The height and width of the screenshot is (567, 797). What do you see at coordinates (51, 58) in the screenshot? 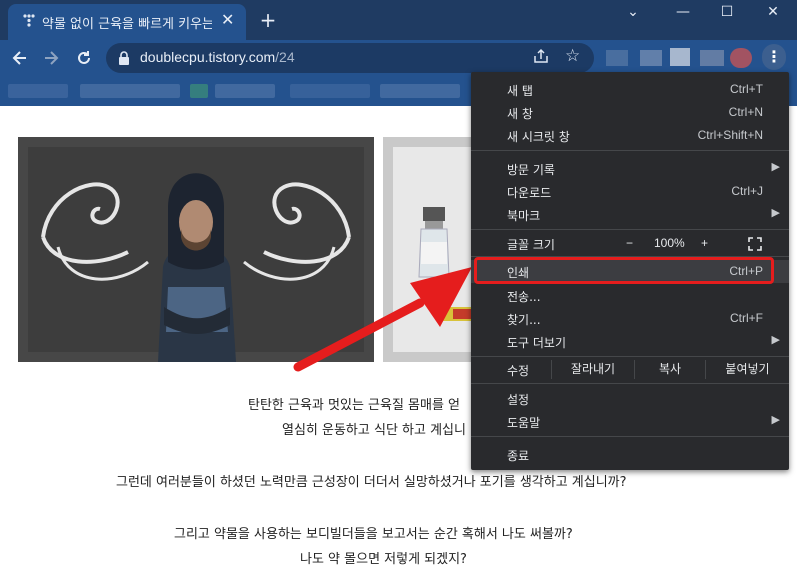
I see `forward-icon` at bounding box center [51, 58].